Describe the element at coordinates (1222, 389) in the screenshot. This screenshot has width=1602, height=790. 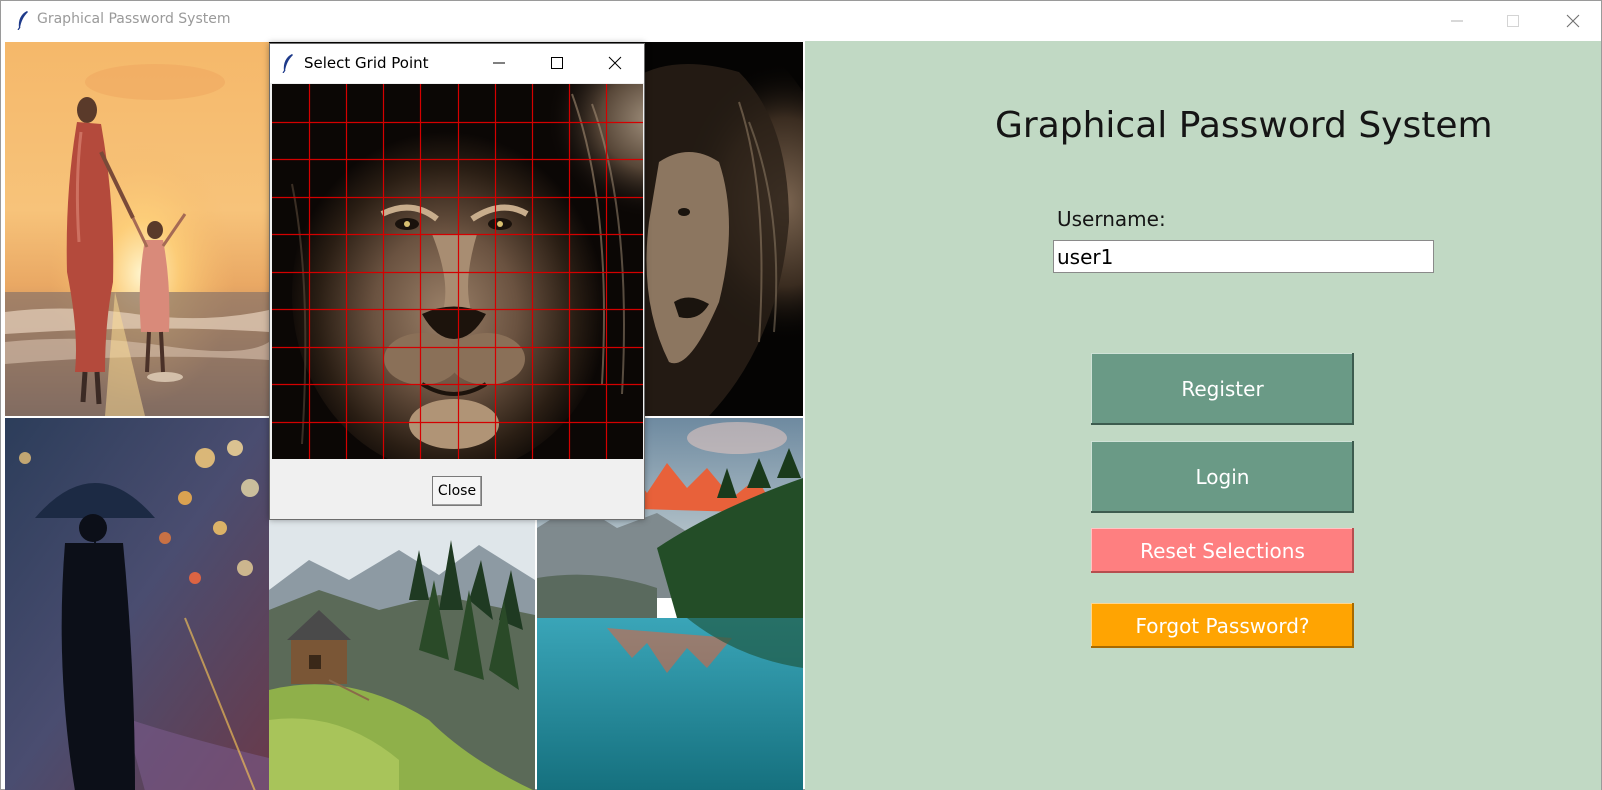
I see `register-button: Register` at that location.